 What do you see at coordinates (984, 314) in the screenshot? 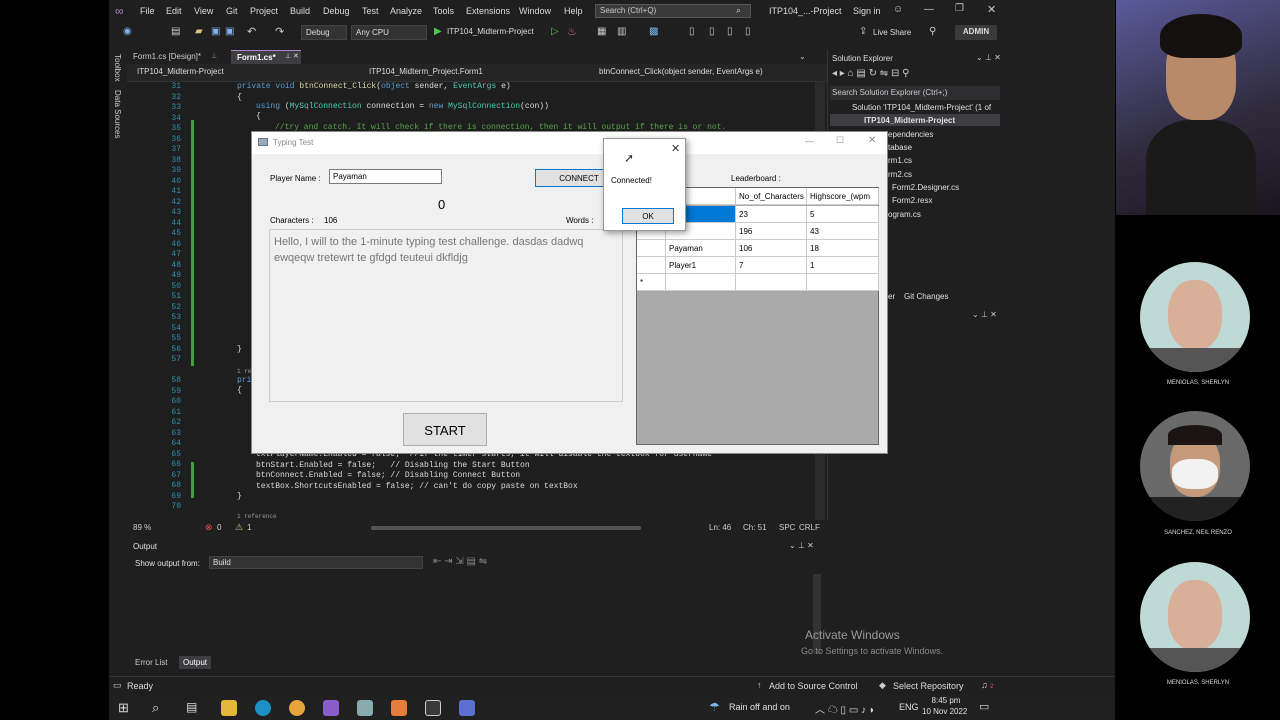
I see `properties-pin-icon: ⌄ ⊥ ✕` at bounding box center [984, 314].